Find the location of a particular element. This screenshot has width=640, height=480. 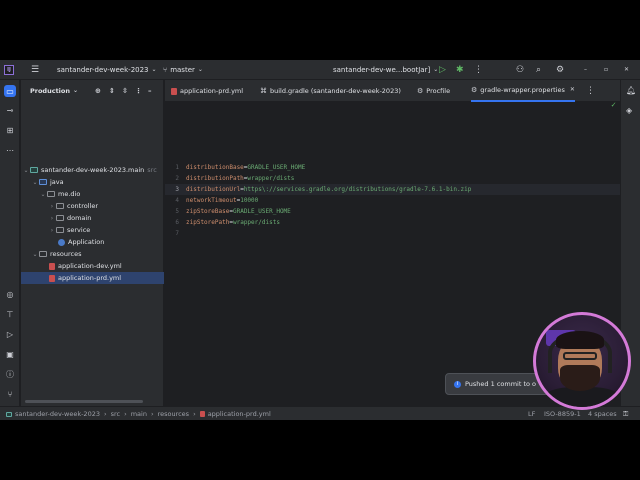

tab-procfile: ⚙ Procfile is located at coordinates (433, 91).